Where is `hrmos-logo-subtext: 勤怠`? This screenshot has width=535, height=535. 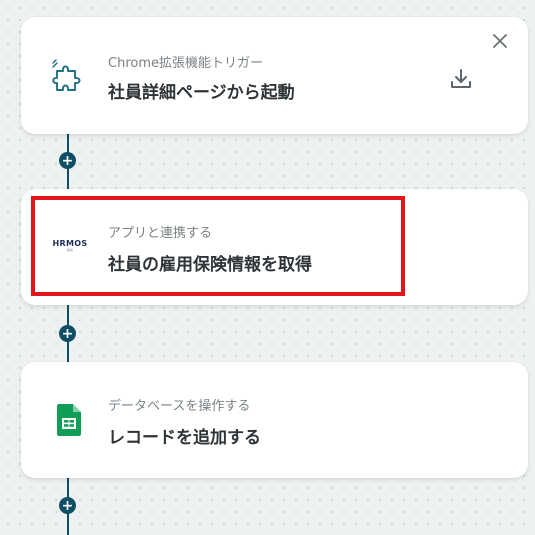 hrmos-logo-subtext: 勤怠 is located at coordinates (69, 250).